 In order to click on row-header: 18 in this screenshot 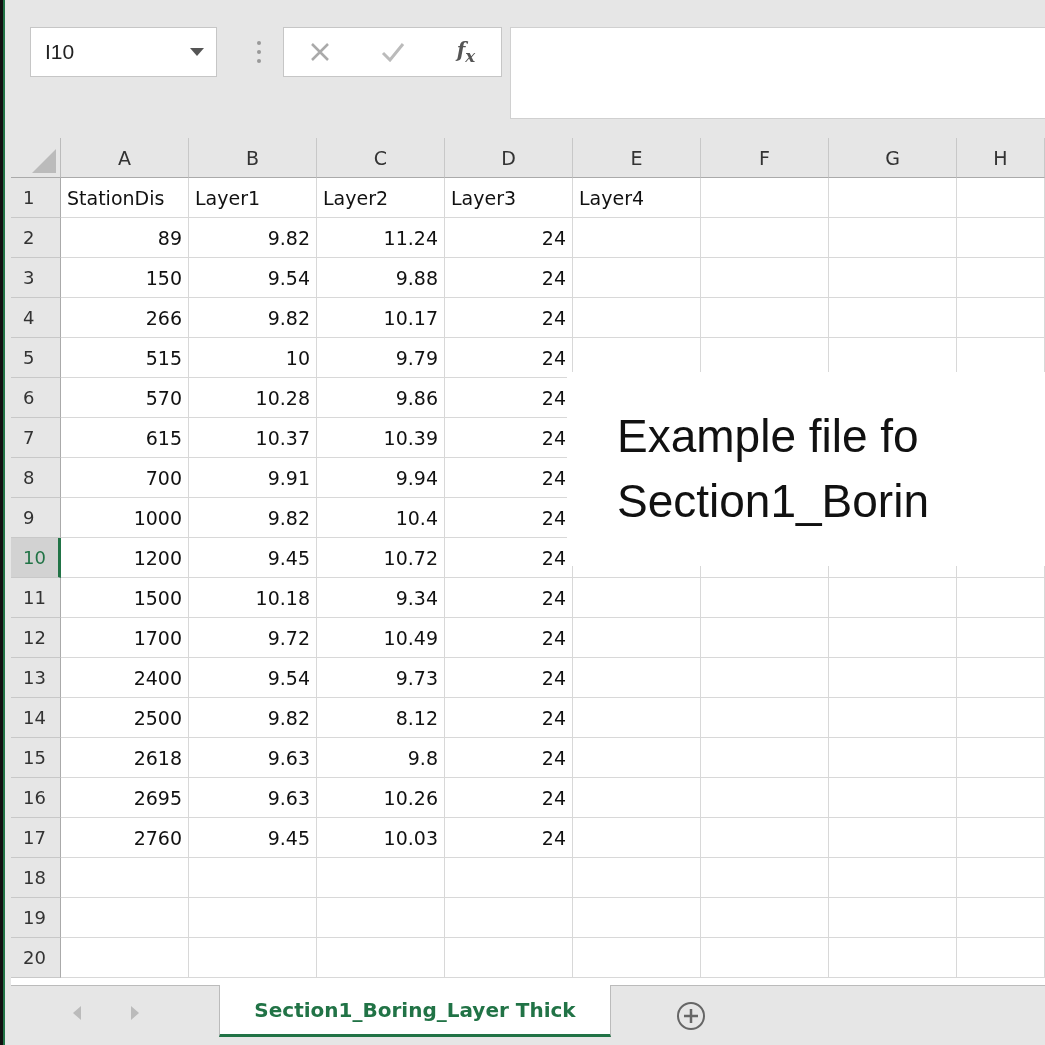, I will do `click(36, 878)`.